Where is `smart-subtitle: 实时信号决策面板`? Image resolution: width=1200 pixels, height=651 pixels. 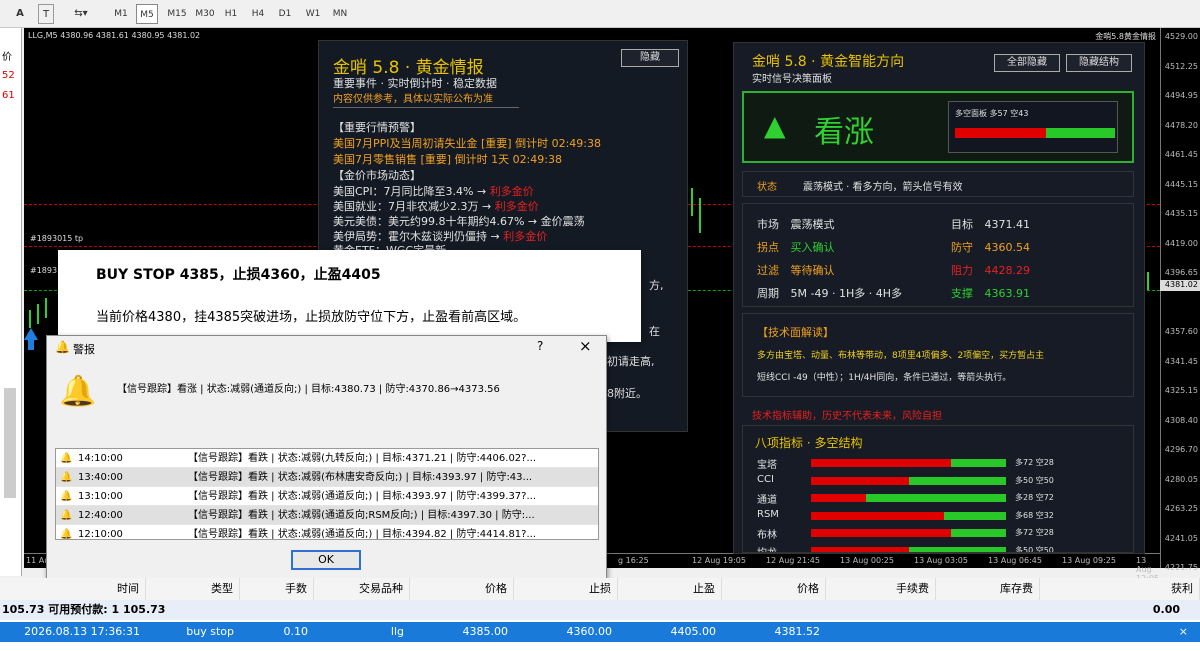 smart-subtitle: 实时信号决策面板 is located at coordinates (792, 79).